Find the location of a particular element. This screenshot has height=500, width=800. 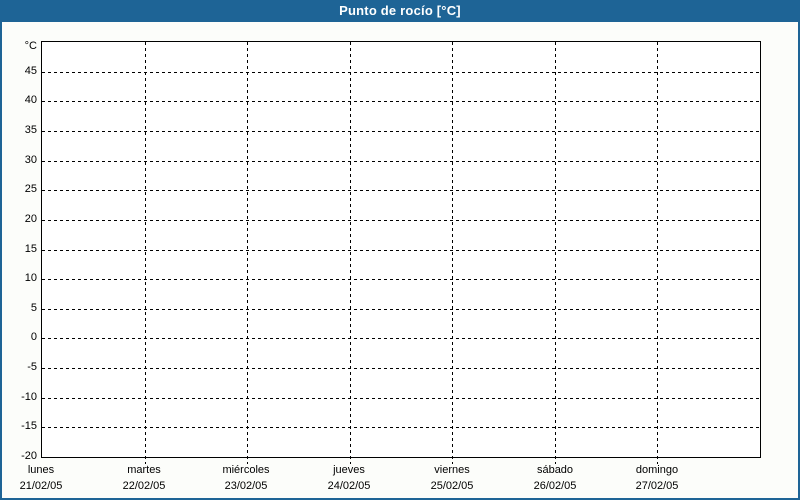

y-tick-label: 35 is located at coordinates (30, 130).